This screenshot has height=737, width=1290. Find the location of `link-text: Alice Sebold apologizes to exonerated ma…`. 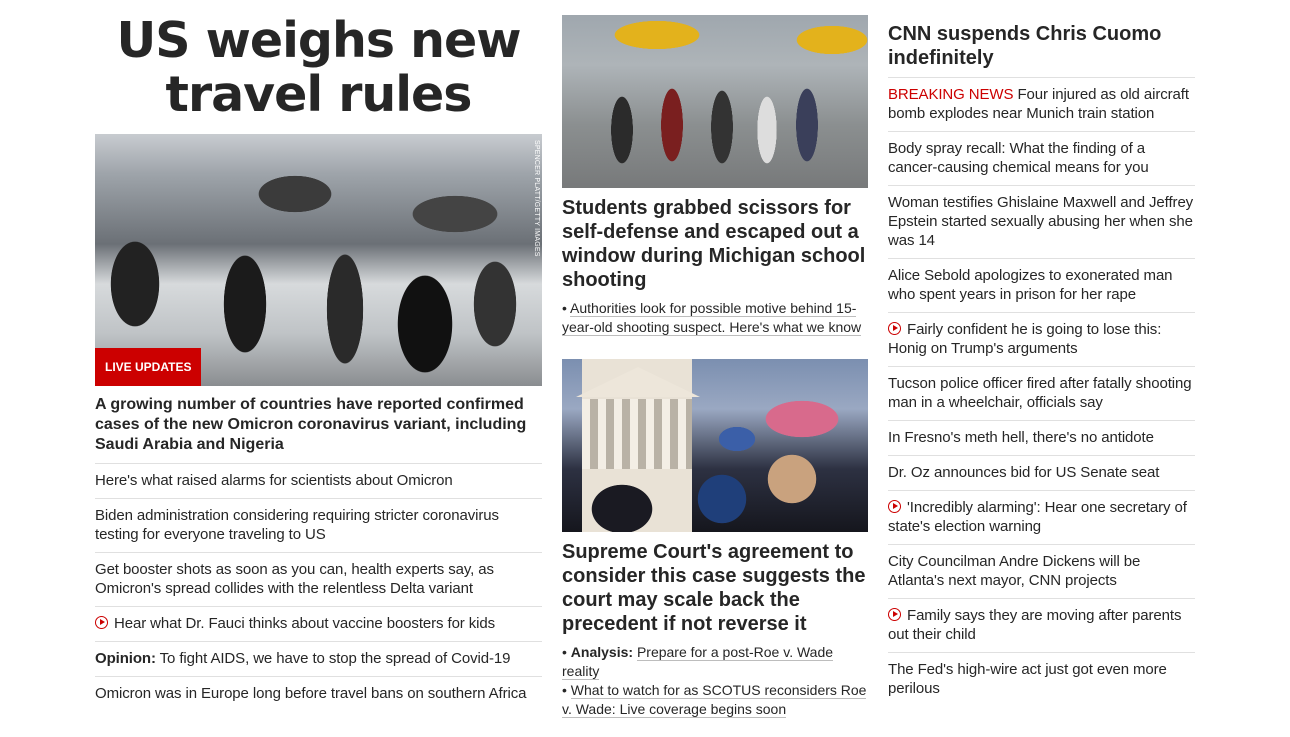

link-text: Alice Sebold apologizes to exonerated ma… is located at coordinates (1030, 285).